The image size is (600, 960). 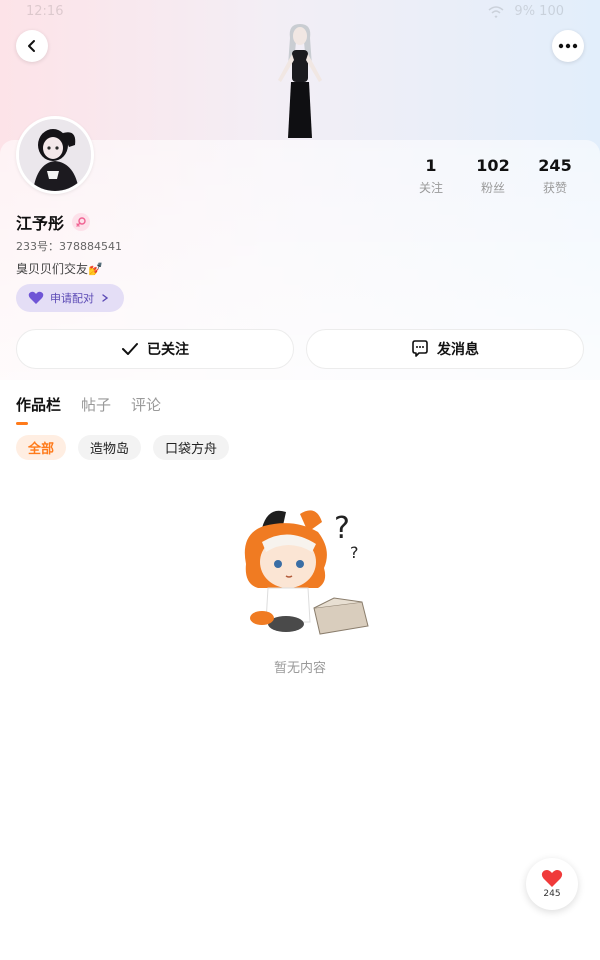 I want to click on followed-label: 已关注, so click(x=168, y=350).